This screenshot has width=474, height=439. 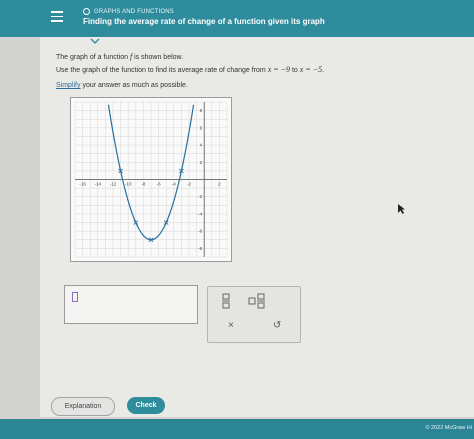 What do you see at coordinates (279, 69) in the screenshot?
I see `x-start: x = −9` at bounding box center [279, 69].